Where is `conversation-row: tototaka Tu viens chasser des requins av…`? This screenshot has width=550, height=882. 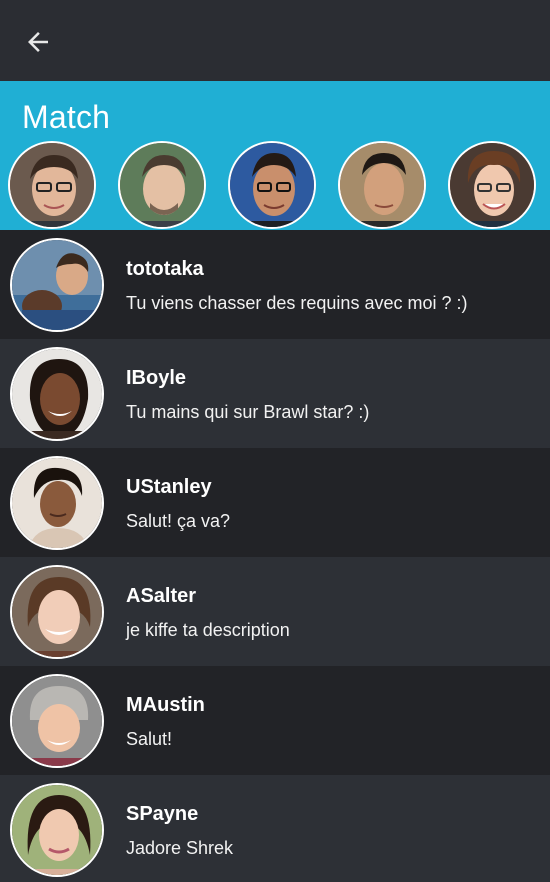 conversation-row: tototaka Tu viens chasser des requins av… is located at coordinates (275, 284).